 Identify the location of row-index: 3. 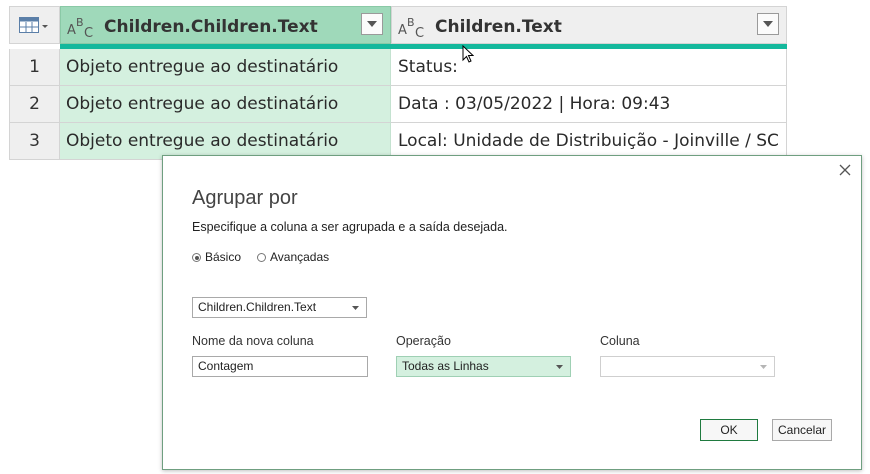
(34, 141).